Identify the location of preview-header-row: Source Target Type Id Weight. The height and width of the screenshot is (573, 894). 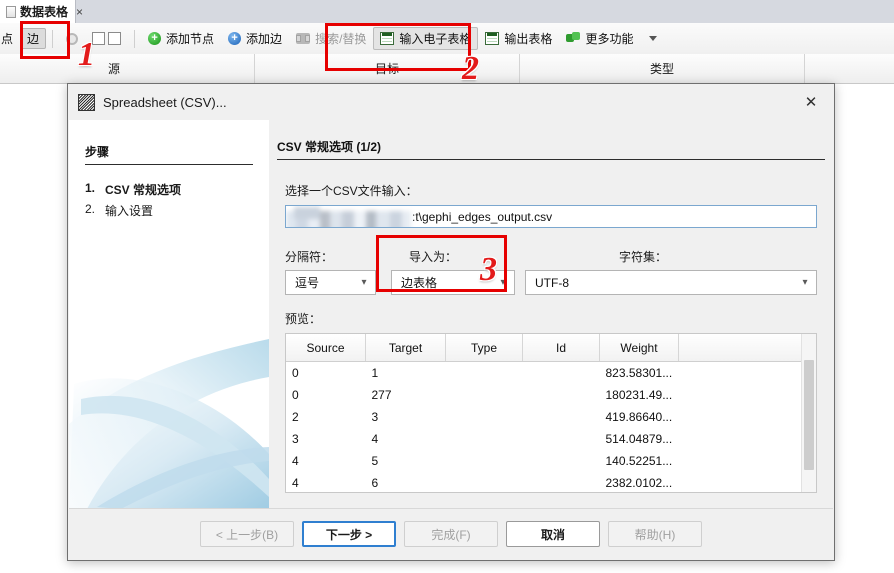
(551, 348).